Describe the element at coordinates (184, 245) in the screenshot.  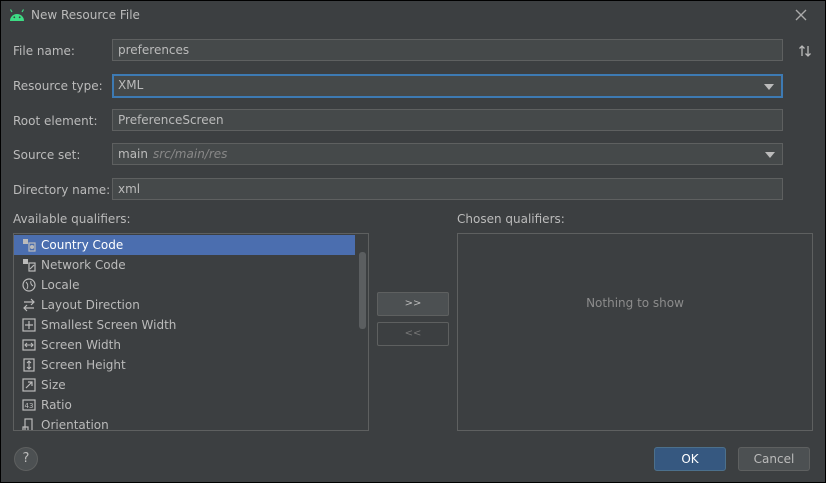
I see `qualifier-item: Country Code` at that location.